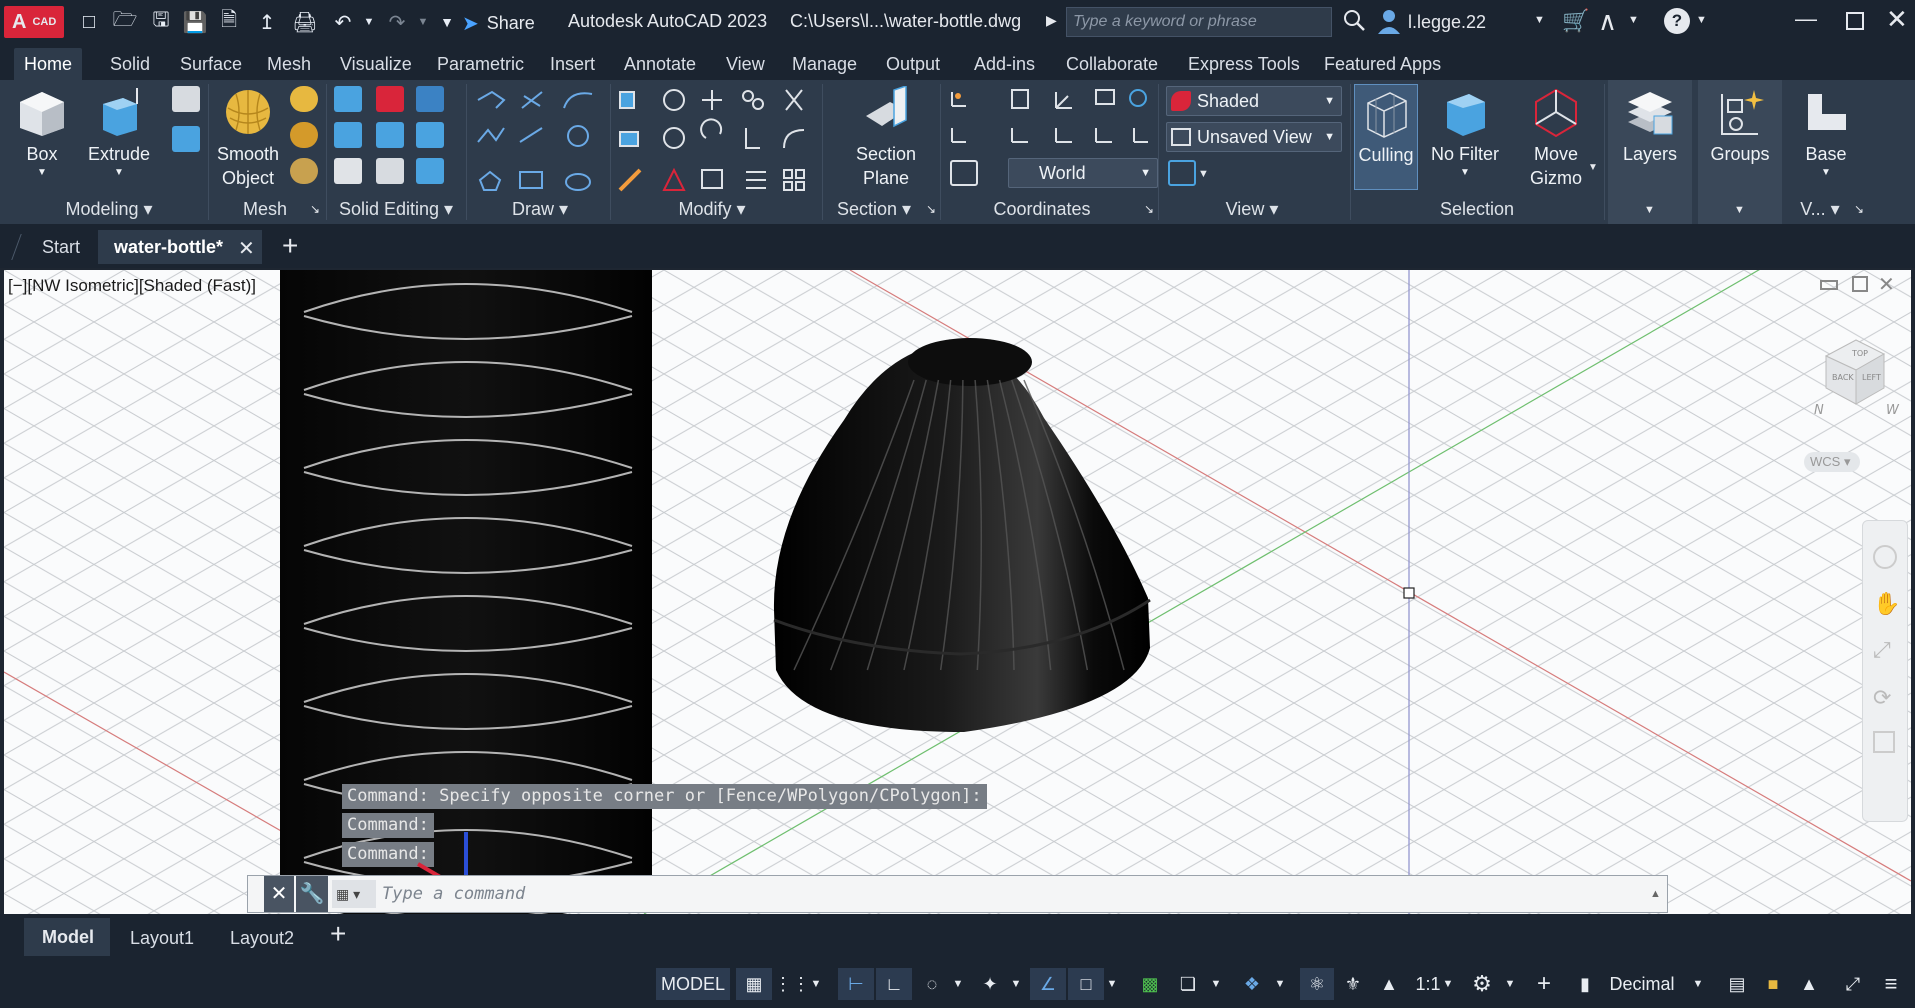  Describe the element at coordinates (792, 984) in the screenshot. I see `snap-icon: ⋮⋮` at that location.